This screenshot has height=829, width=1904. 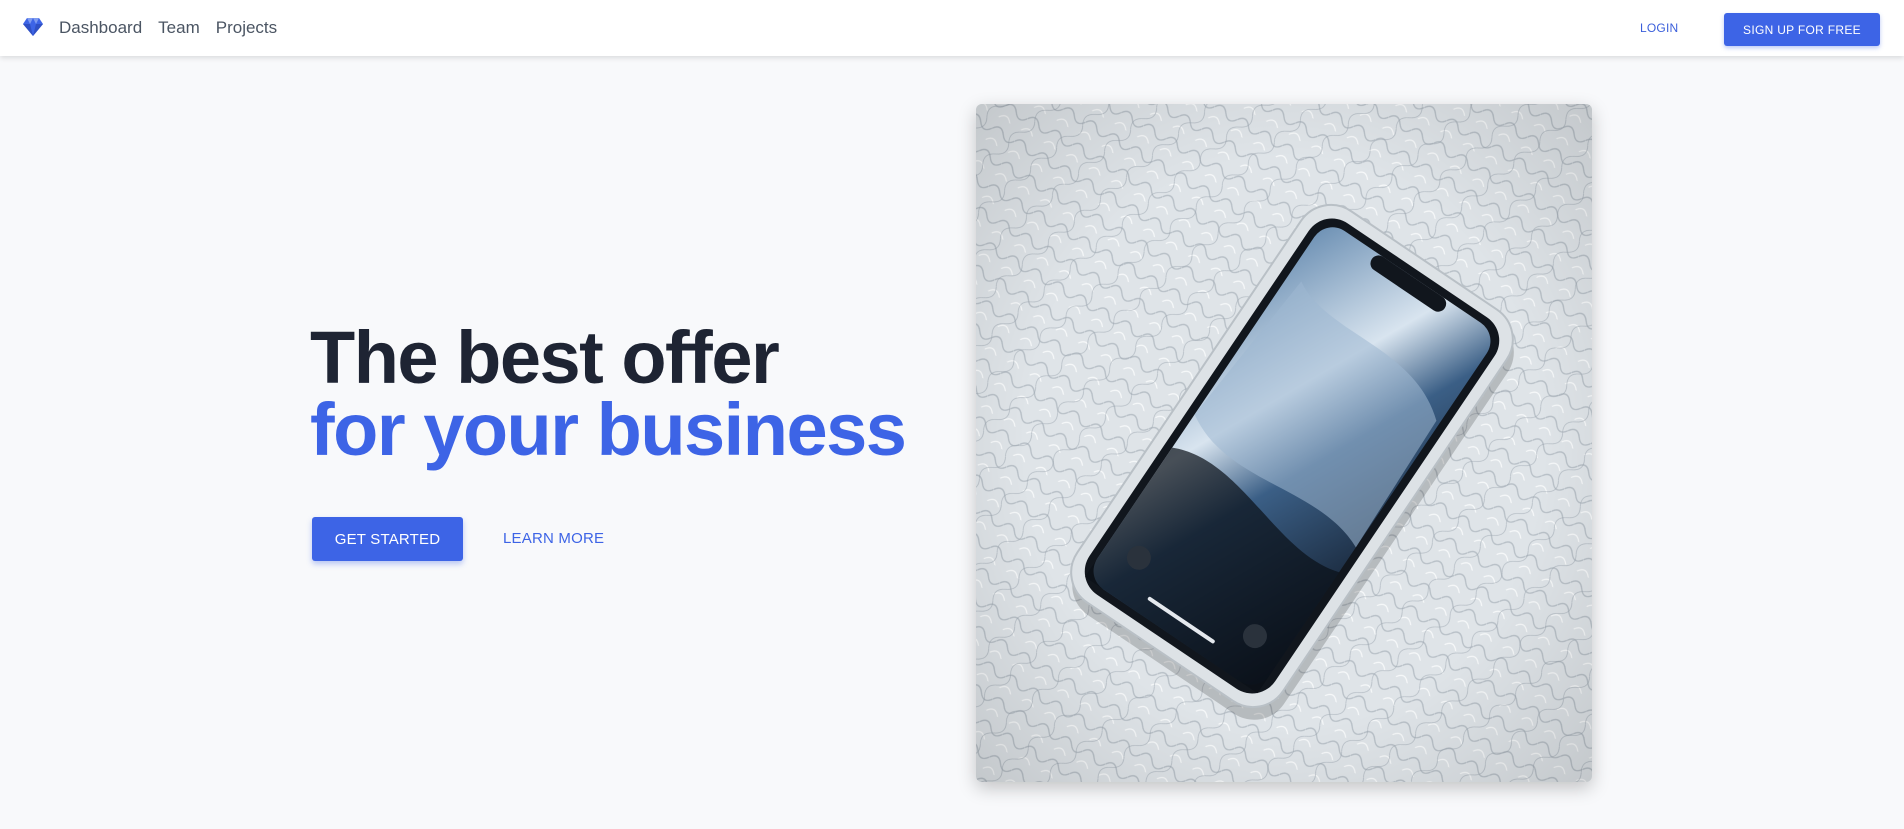 What do you see at coordinates (387, 539) in the screenshot?
I see `get-started-button: GET STARTED` at bounding box center [387, 539].